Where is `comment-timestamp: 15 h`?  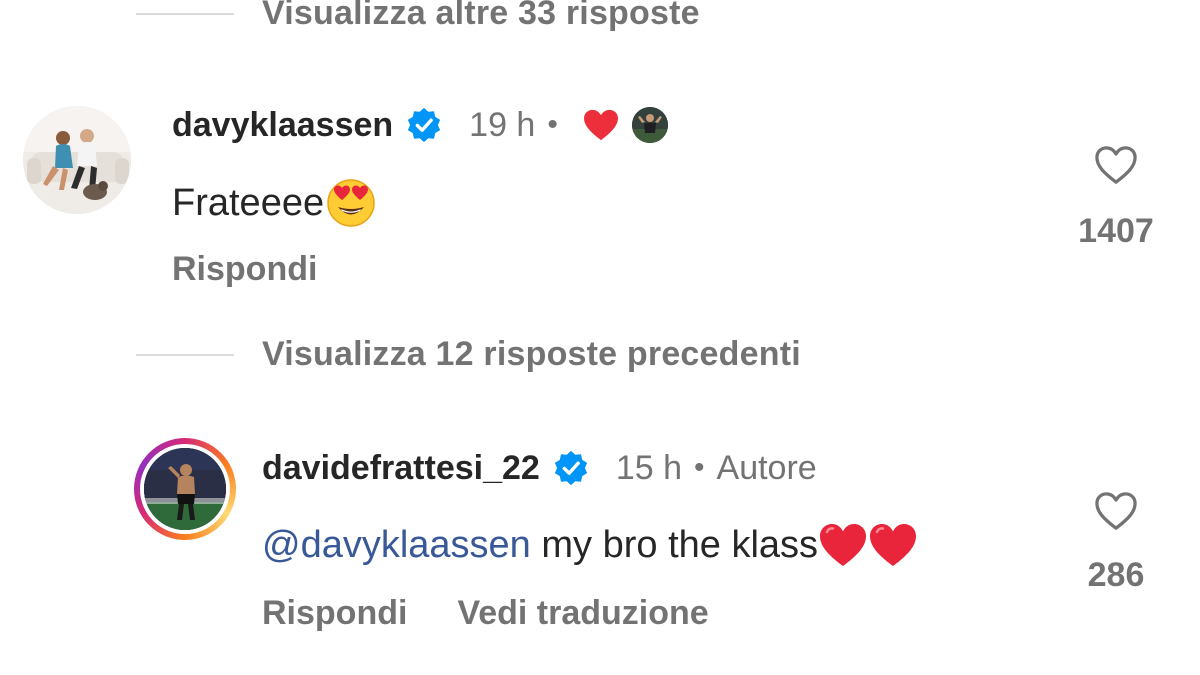 comment-timestamp: 15 h is located at coordinates (648, 467).